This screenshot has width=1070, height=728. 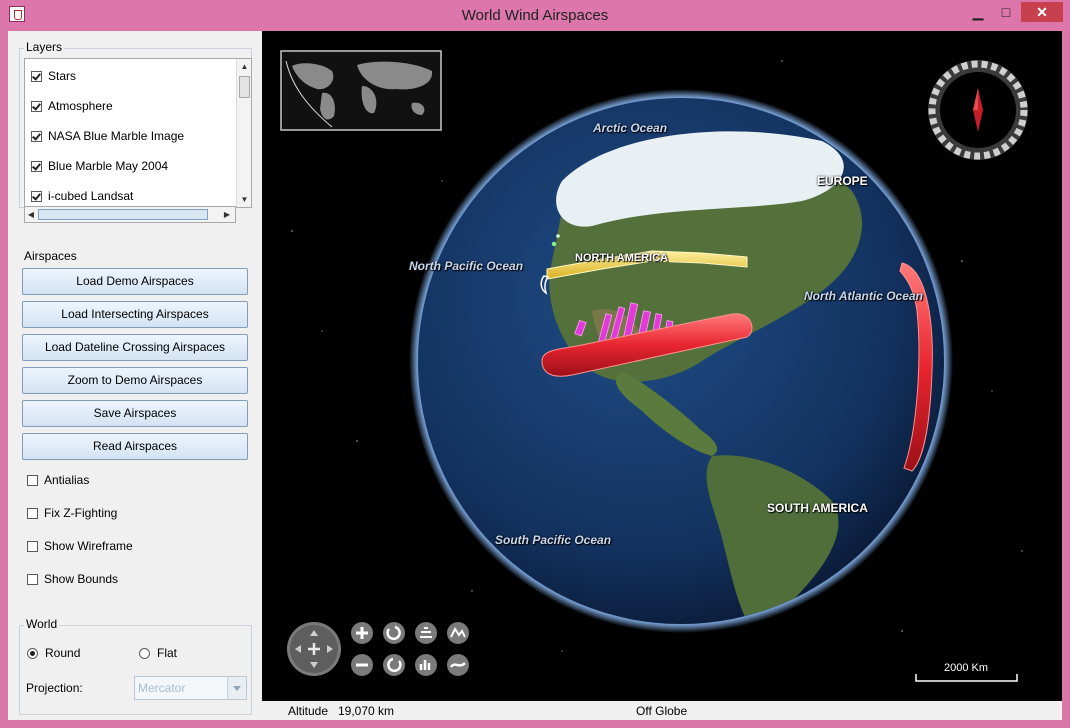 I want to click on europe-label: EUROPE, so click(x=842, y=181).